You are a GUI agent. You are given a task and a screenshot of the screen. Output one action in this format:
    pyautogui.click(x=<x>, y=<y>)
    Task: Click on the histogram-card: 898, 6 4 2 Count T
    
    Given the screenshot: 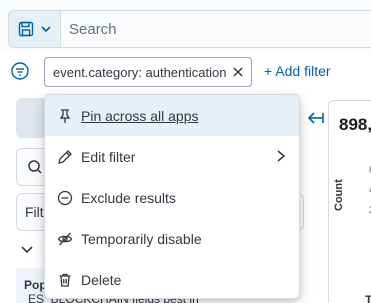 What is the action you would take?
    pyautogui.click(x=349, y=201)
    